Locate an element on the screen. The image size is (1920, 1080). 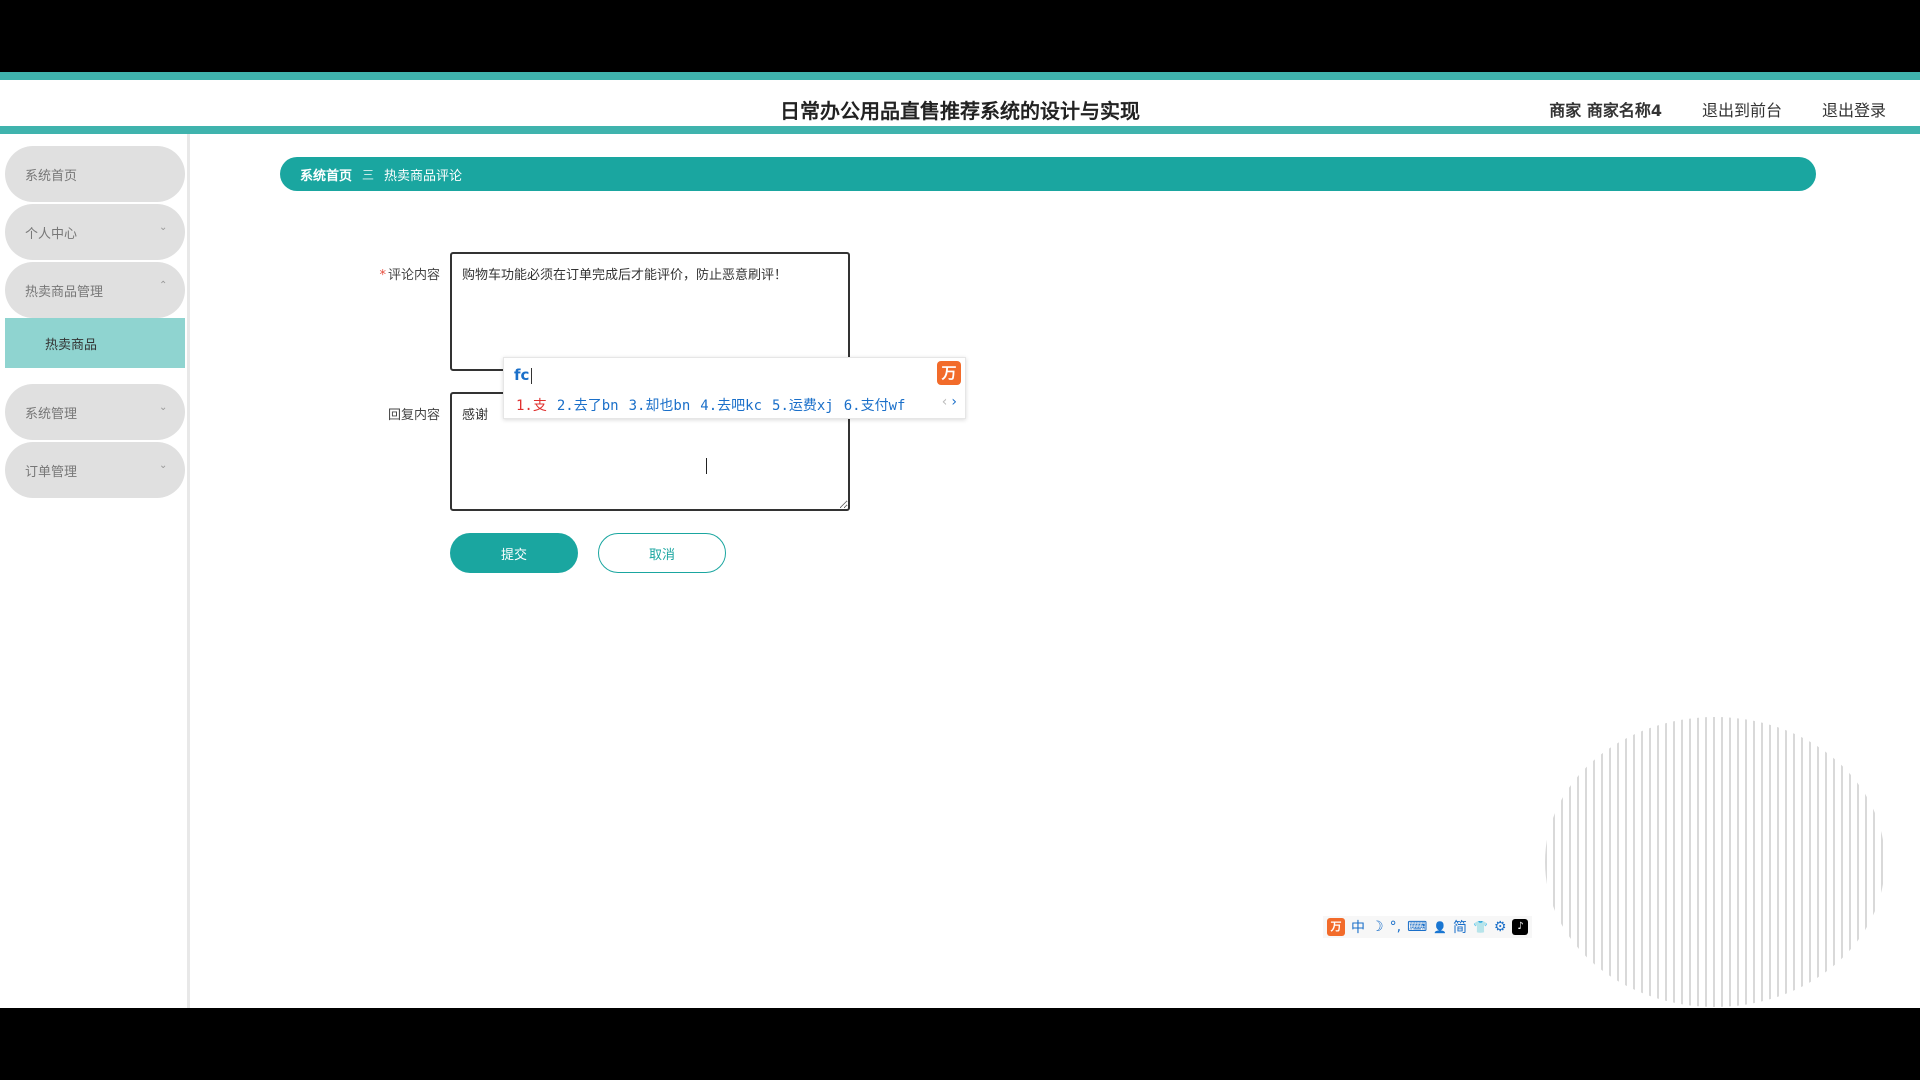
decorative-striped-circle is located at coordinates (1715, 862).